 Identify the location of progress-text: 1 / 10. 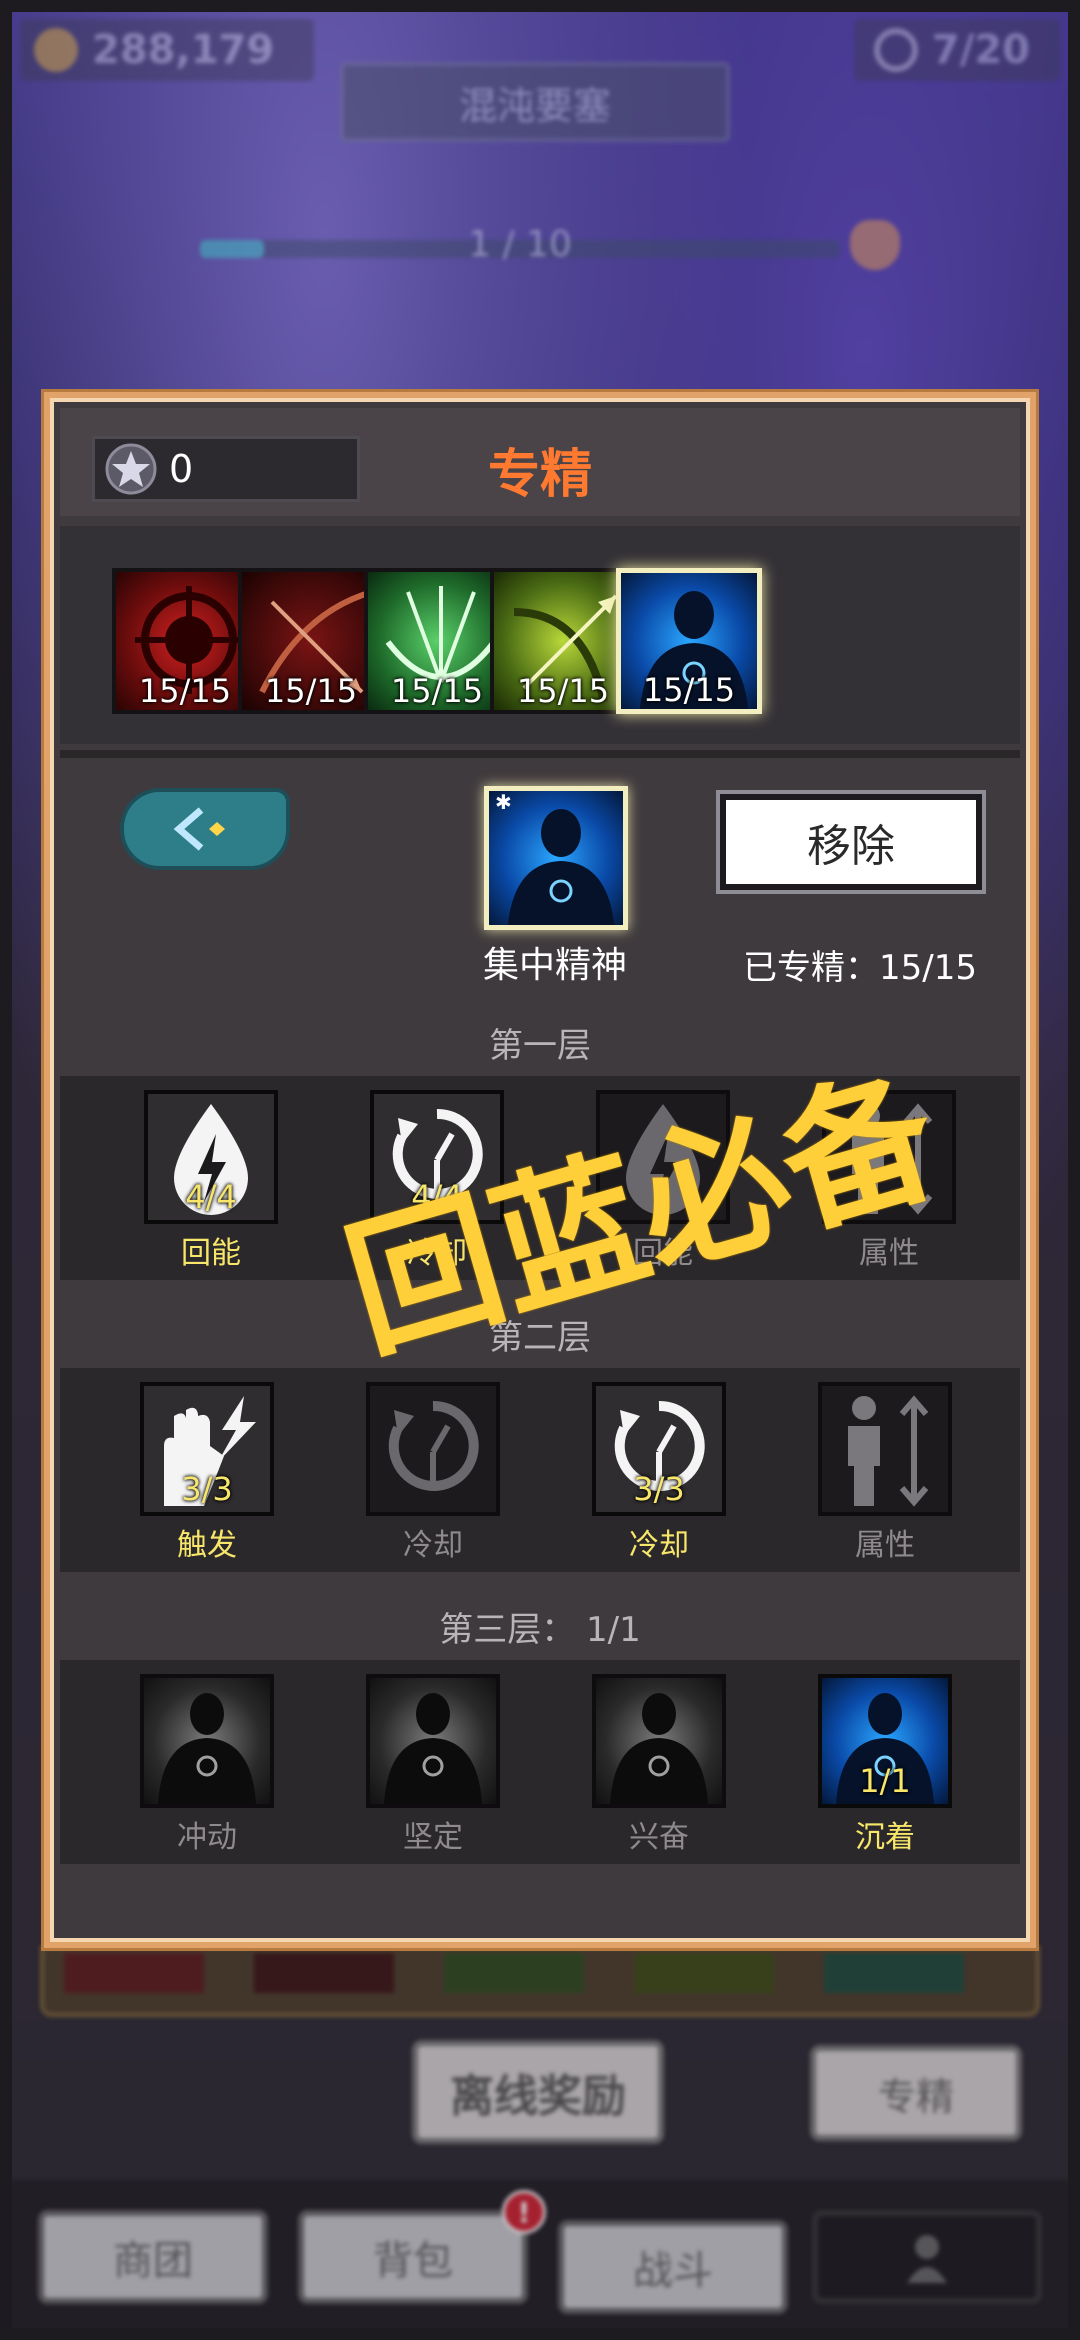
(520, 244).